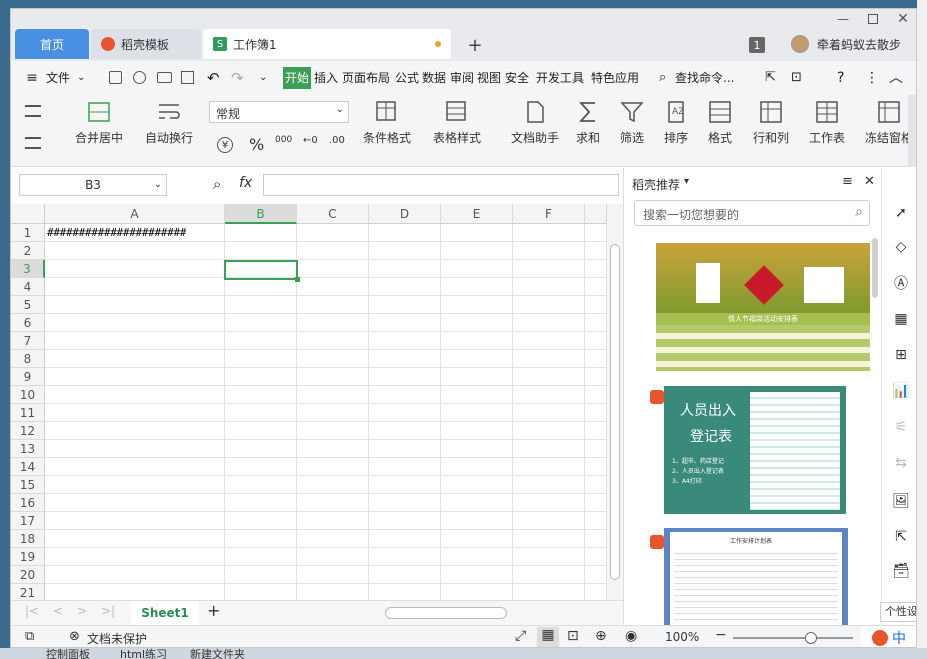  I want to click on cursor-select-icon: ➚, so click(901, 213).